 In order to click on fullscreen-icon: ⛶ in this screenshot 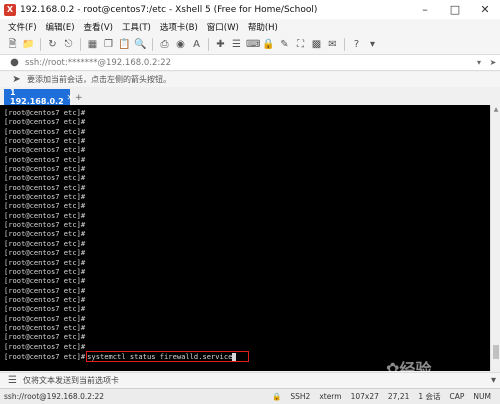, I will do `click(300, 44)`.